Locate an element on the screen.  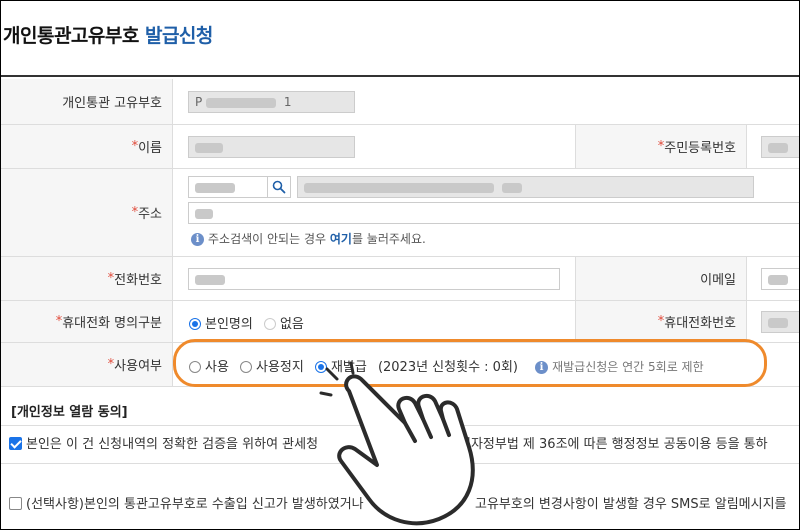
address-search-button is located at coordinates (279, 187).